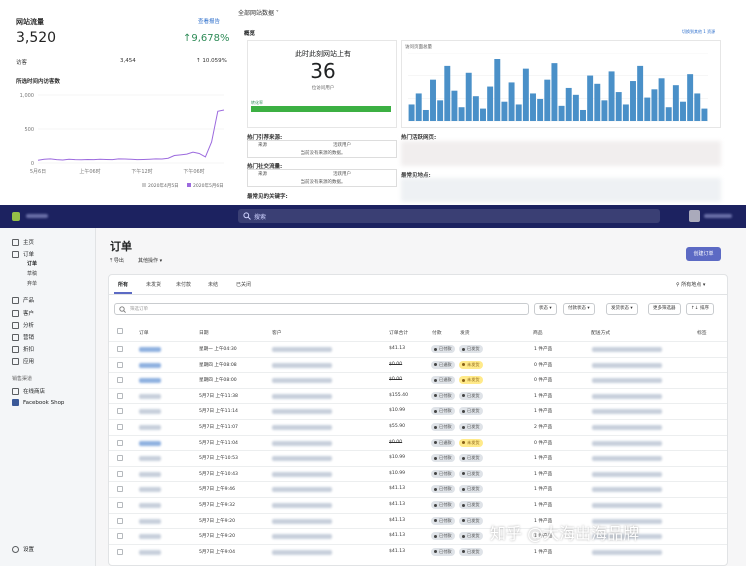  What do you see at coordinates (302, 490) in the screenshot?
I see `customer-blurred` at bounding box center [302, 490].